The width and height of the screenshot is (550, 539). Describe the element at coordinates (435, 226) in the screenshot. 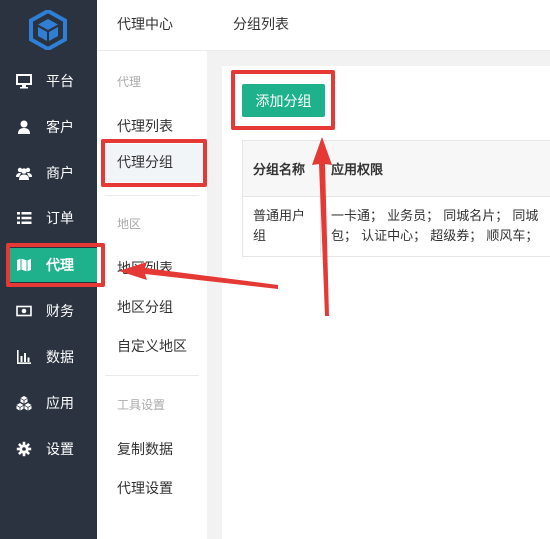

I see `cell-permissions: 一卡通； 业务员； 同城名片； 同城 包； 认证中心； 超级券； 顺风车；` at that location.